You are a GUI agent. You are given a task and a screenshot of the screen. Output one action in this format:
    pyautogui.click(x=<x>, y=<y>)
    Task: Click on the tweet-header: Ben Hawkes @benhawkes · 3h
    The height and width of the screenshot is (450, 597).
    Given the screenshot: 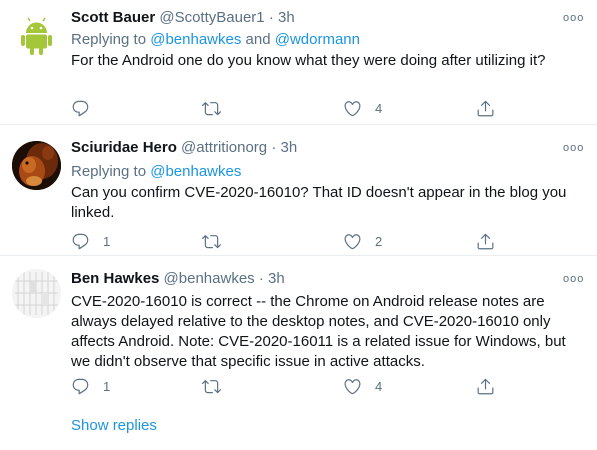 What is the action you would take?
    pyautogui.click(x=178, y=279)
    